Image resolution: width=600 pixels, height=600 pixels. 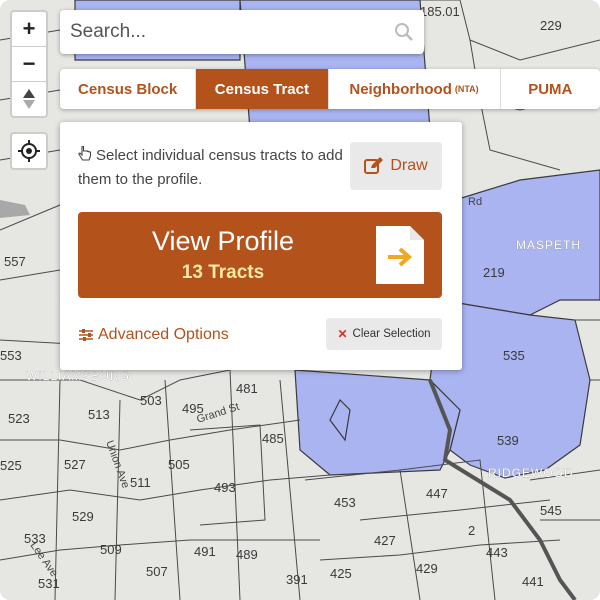 What do you see at coordinates (440, 11) in the screenshot?
I see `tract-label: 185.01` at bounding box center [440, 11].